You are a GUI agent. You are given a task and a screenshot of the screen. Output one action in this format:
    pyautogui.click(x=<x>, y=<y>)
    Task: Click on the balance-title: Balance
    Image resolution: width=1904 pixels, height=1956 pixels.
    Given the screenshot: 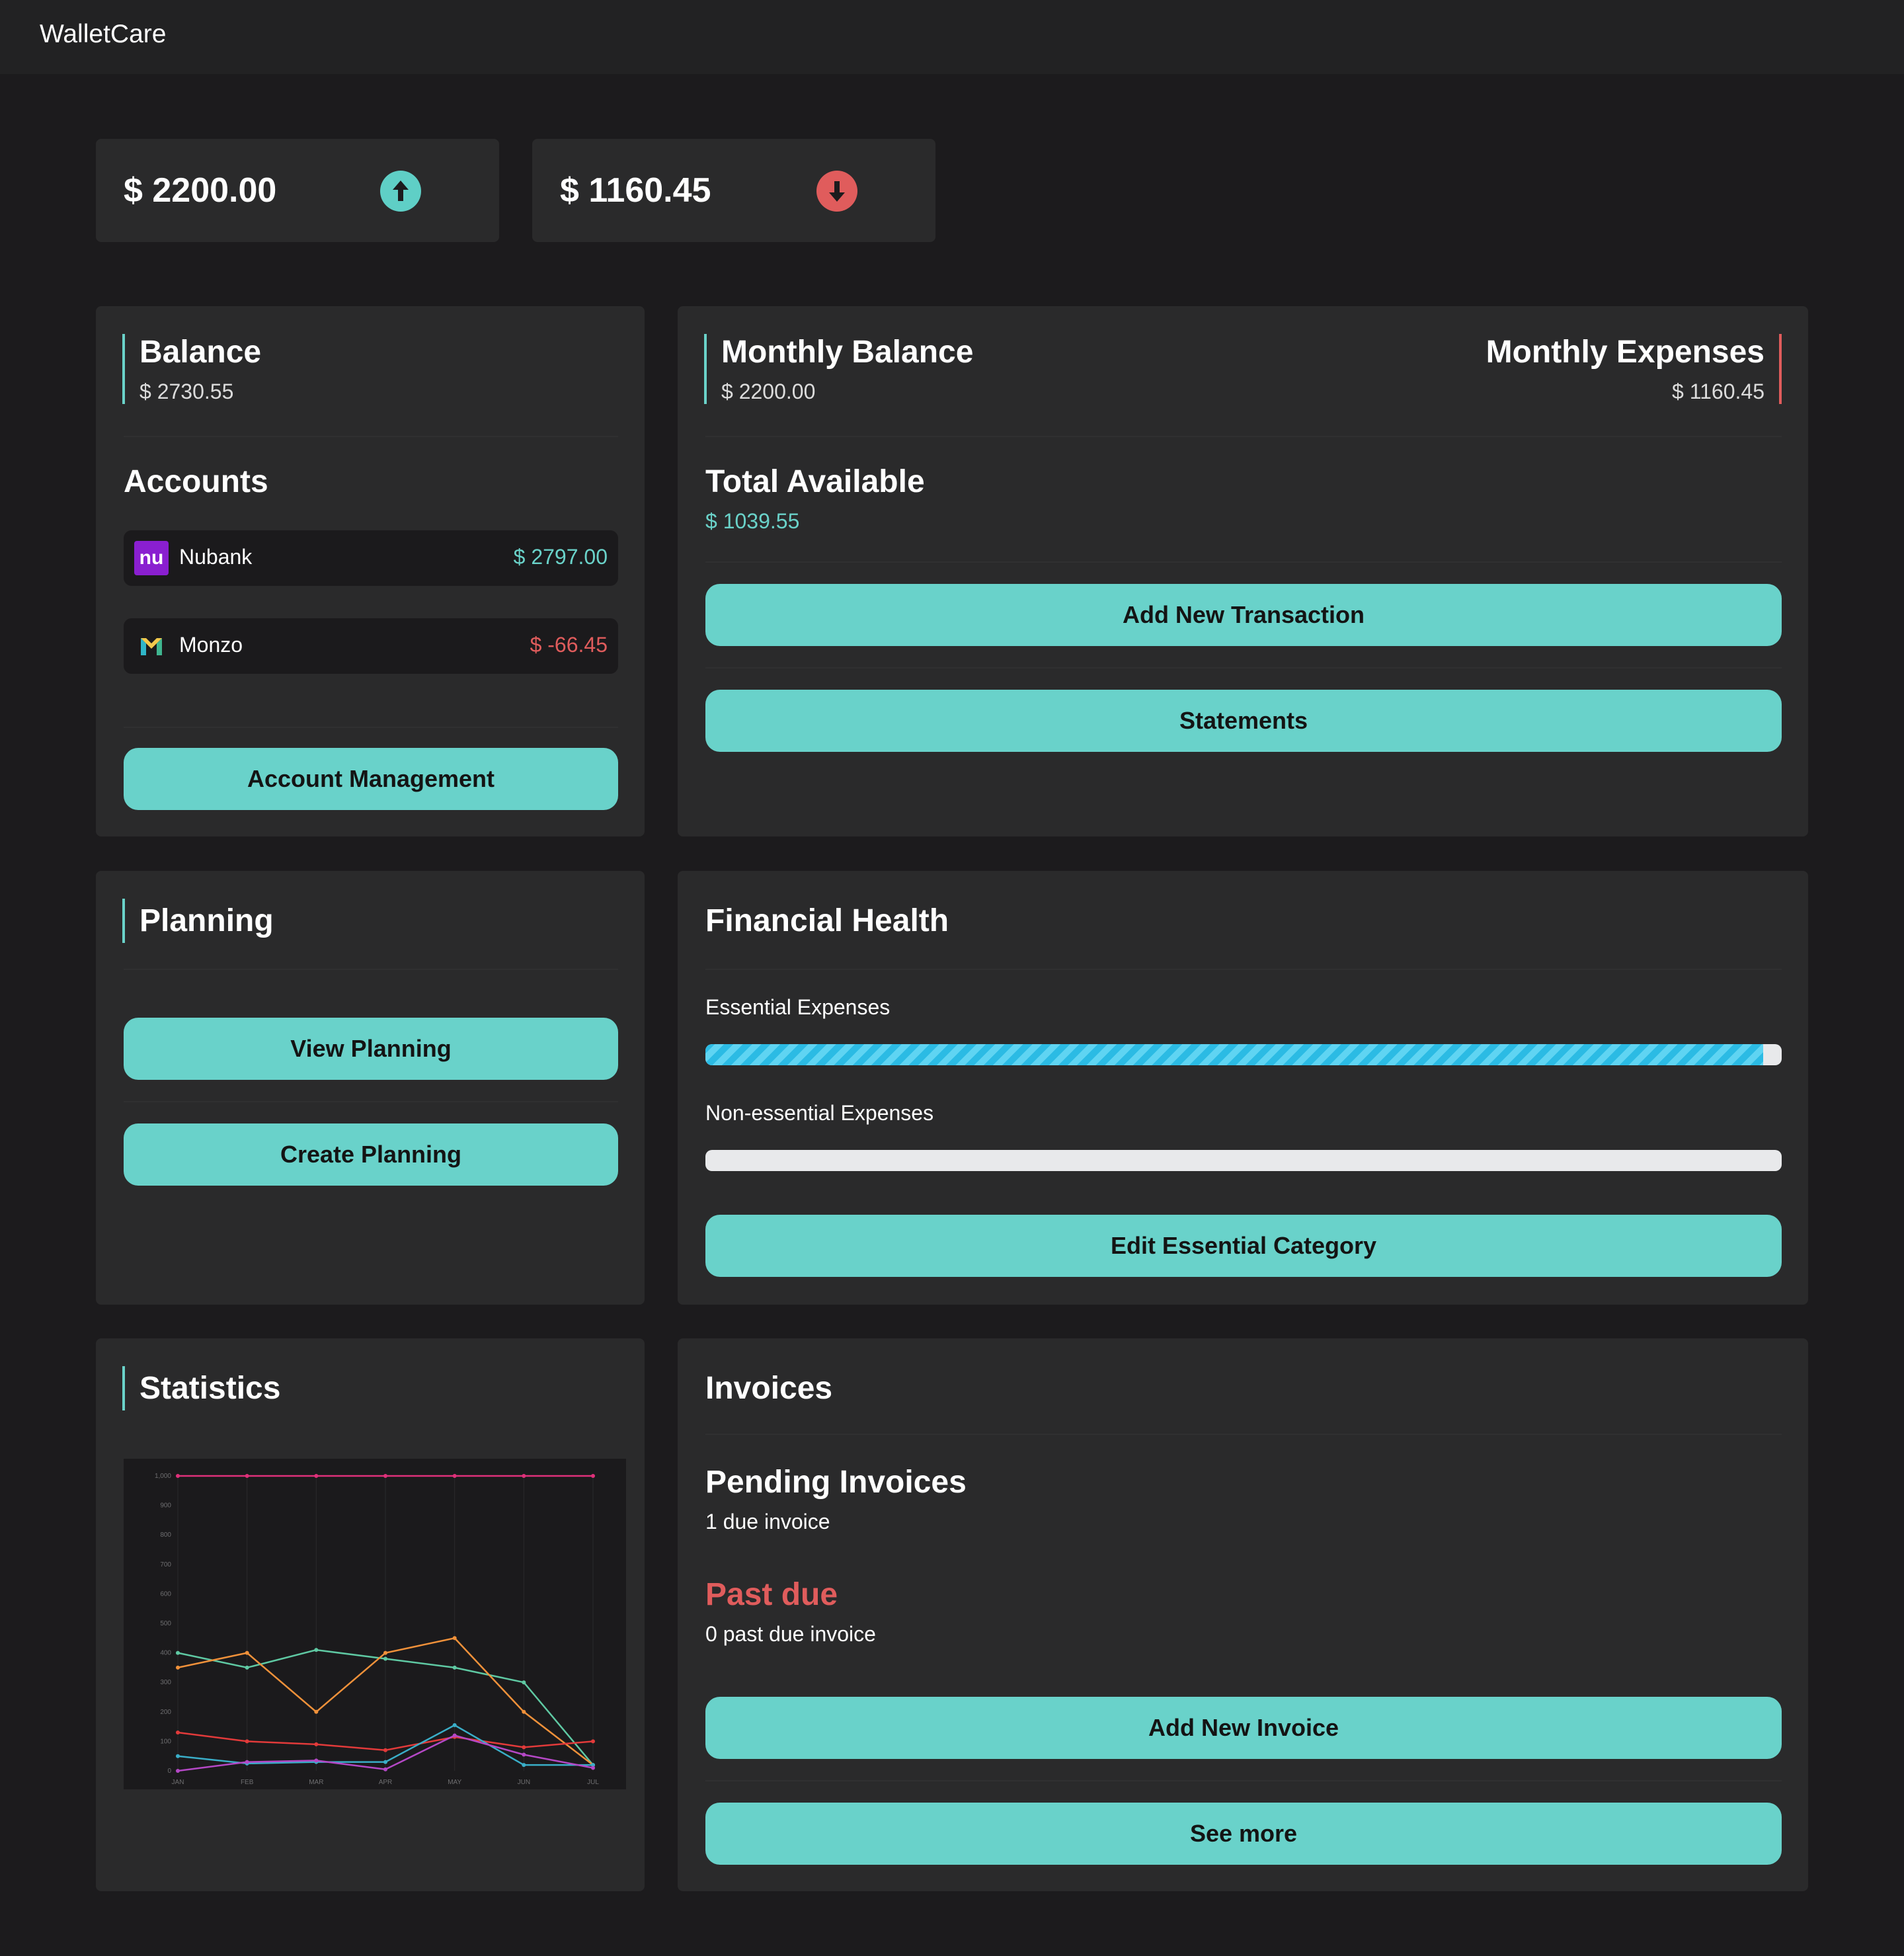 What is the action you would take?
    pyautogui.click(x=200, y=352)
    